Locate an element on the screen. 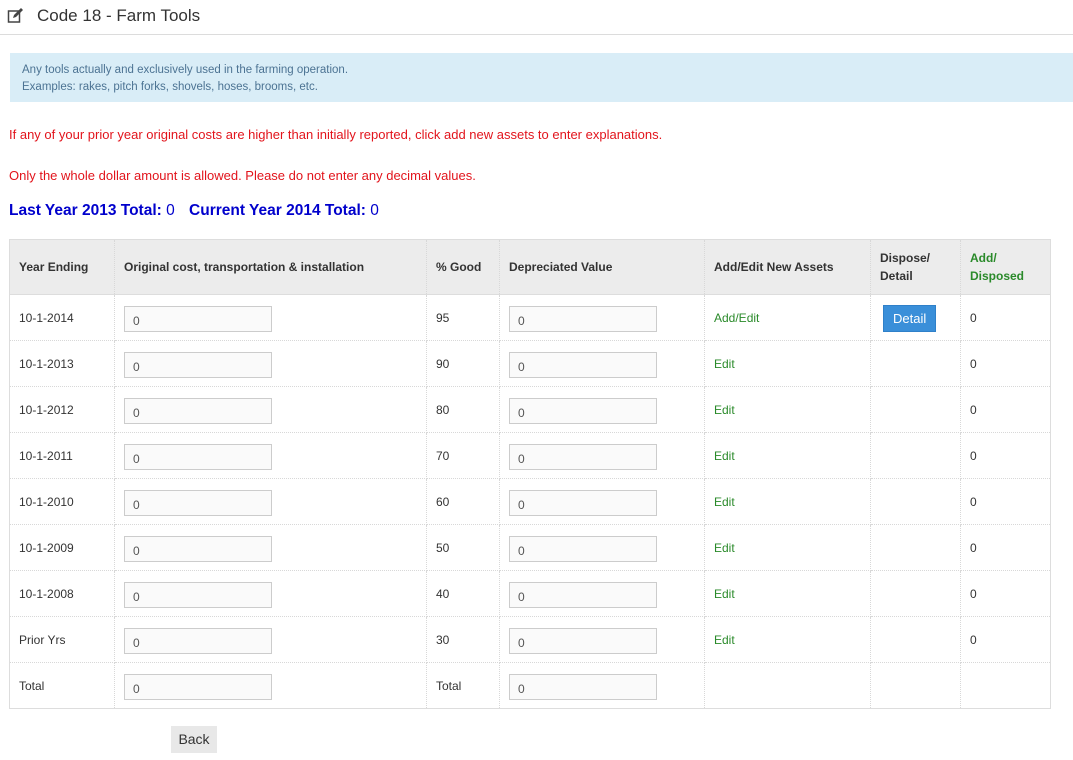 This screenshot has width=1073, height=760. back-button: Back is located at coordinates (194, 739).